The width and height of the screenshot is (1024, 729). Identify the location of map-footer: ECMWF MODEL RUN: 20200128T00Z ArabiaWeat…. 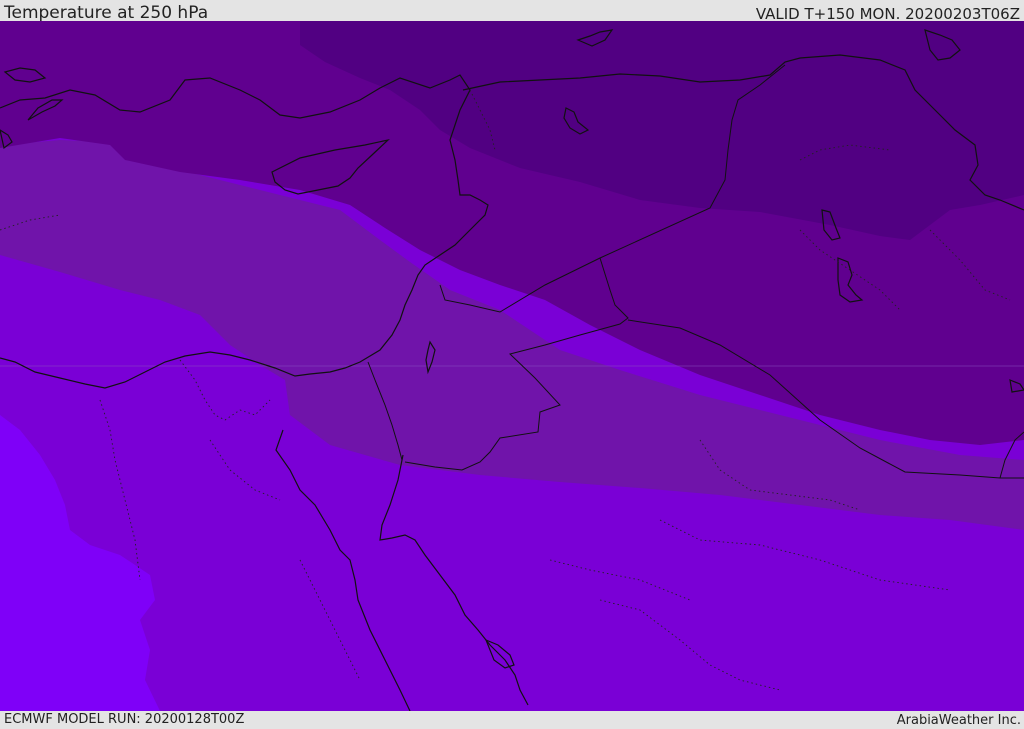
(512, 720).